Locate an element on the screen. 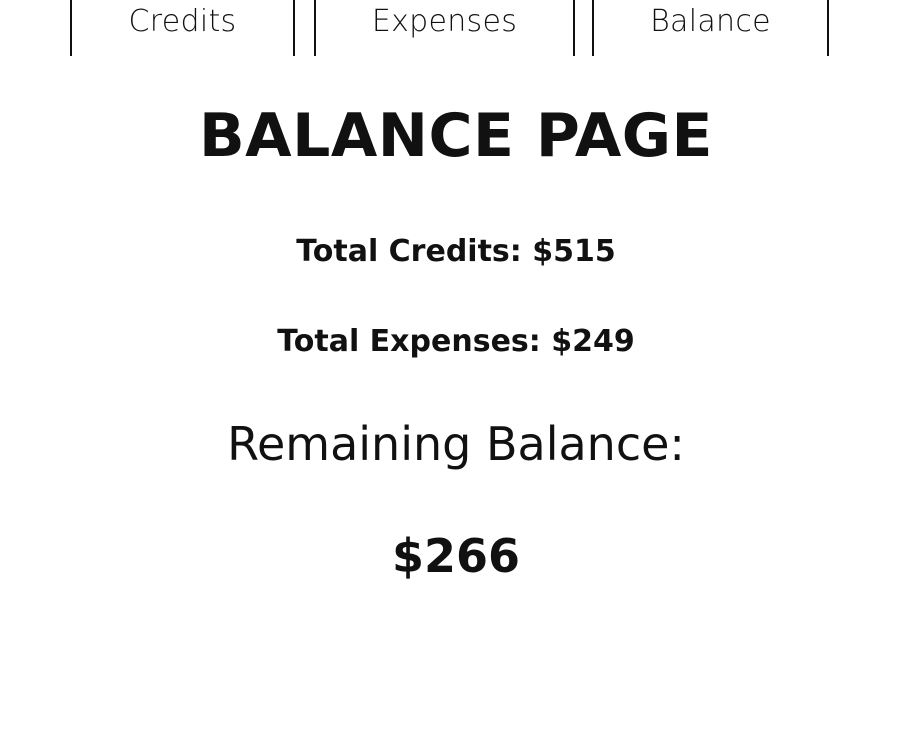 The width and height of the screenshot is (912, 730). tab-balance: Balance is located at coordinates (710, 28).